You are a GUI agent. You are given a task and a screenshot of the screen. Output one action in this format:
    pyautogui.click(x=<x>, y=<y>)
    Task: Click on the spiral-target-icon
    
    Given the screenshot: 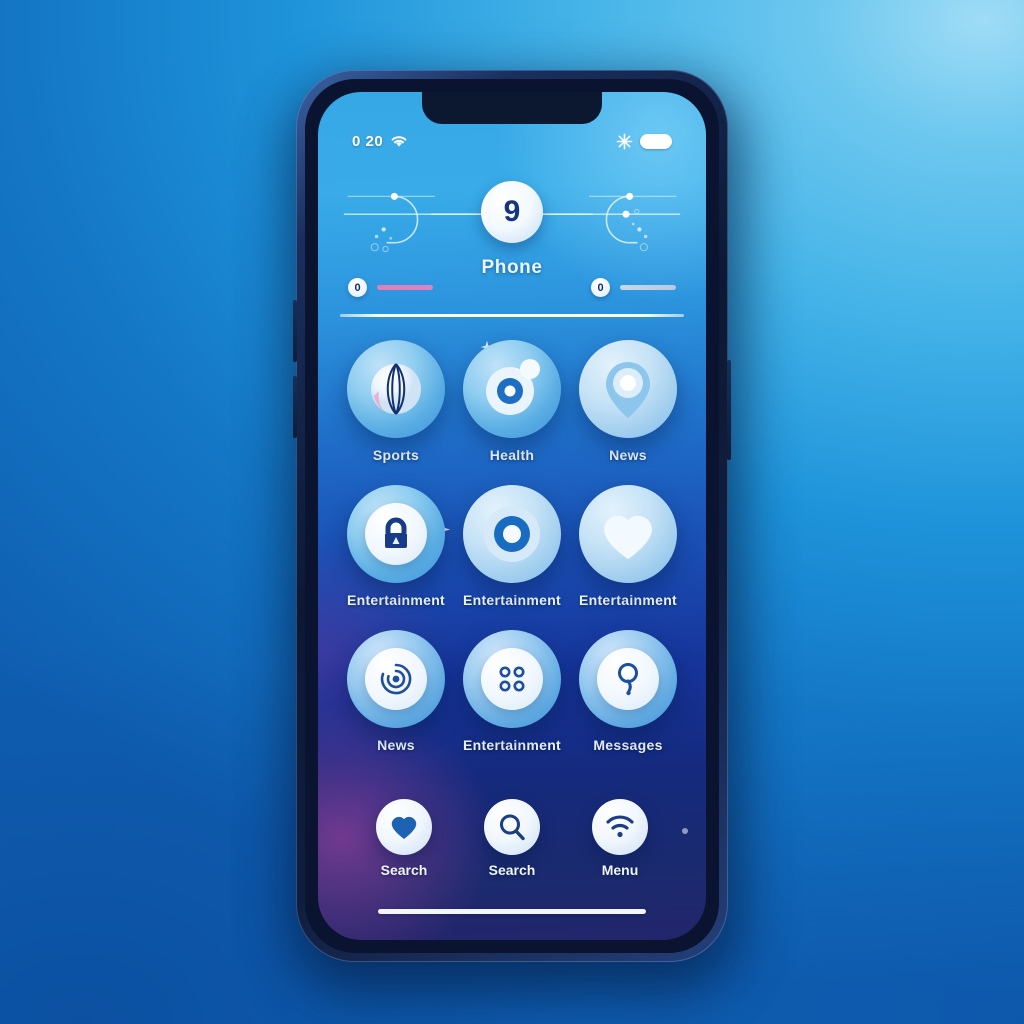 What is the action you would take?
    pyautogui.click(x=396, y=679)
    